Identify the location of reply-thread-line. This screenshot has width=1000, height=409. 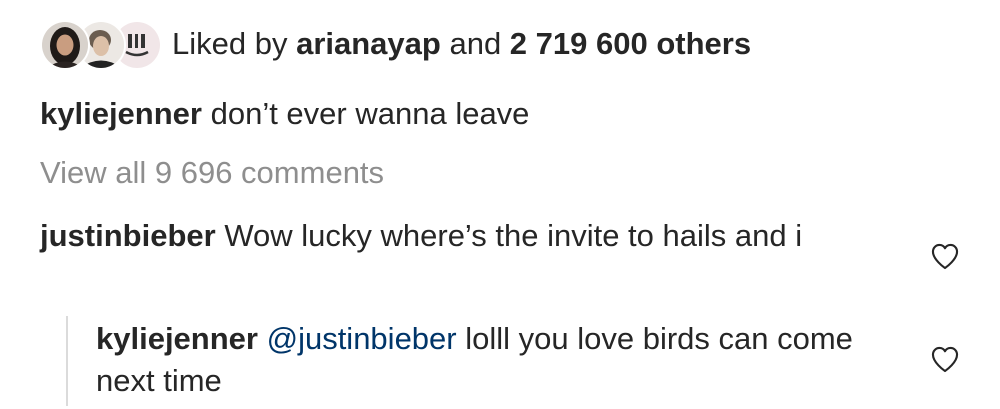
(67, 361).